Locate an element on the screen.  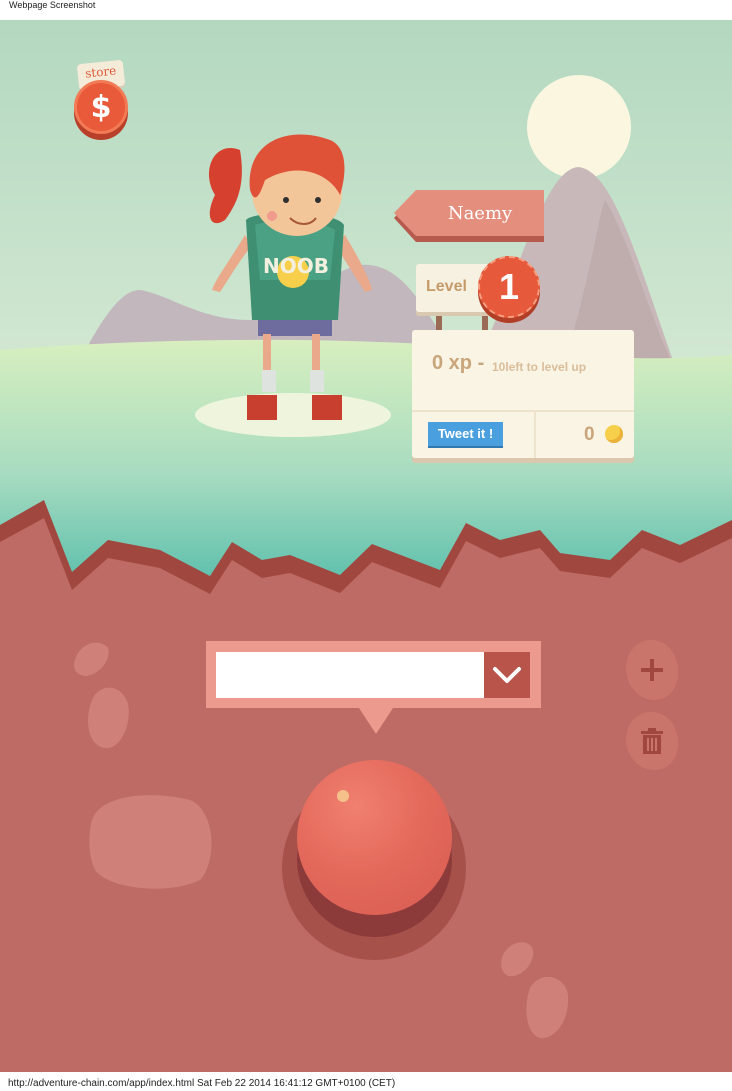
add-button is located at coordinates (652, 670).